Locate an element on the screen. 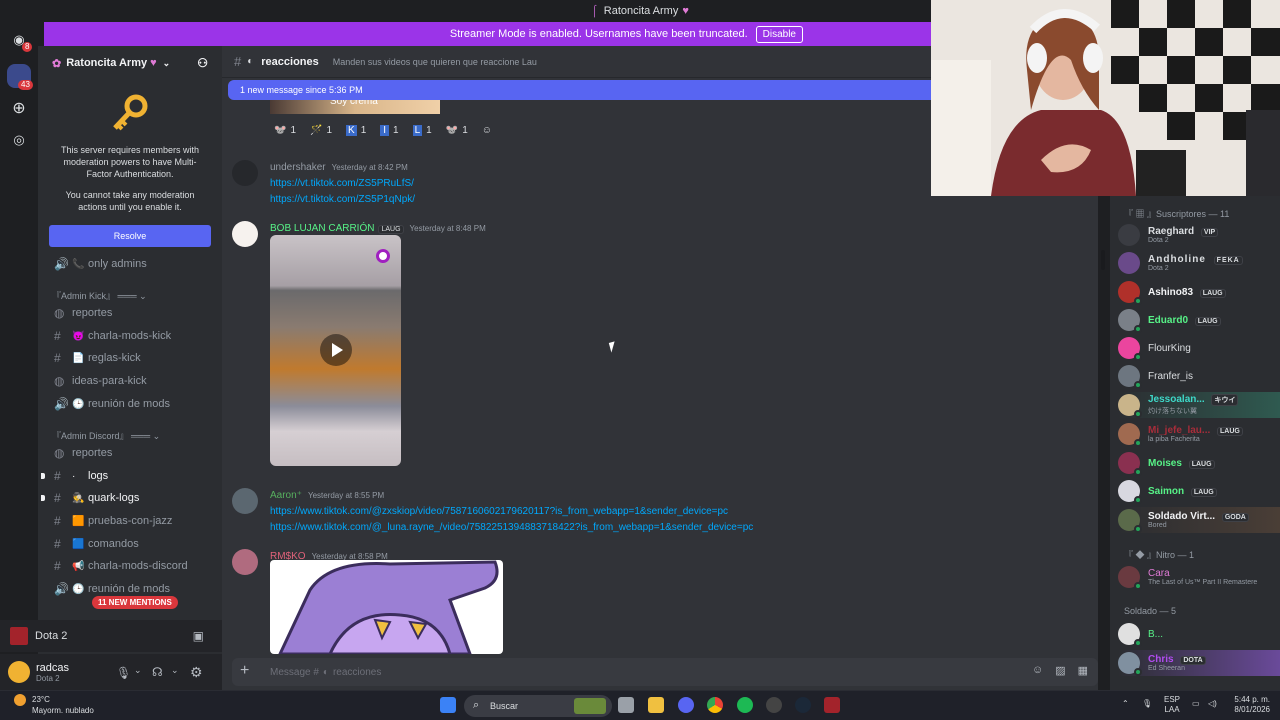  category-admin-kick: 『Admin Kick』 ═══ ⌄ is located at coordinates (99, 295).